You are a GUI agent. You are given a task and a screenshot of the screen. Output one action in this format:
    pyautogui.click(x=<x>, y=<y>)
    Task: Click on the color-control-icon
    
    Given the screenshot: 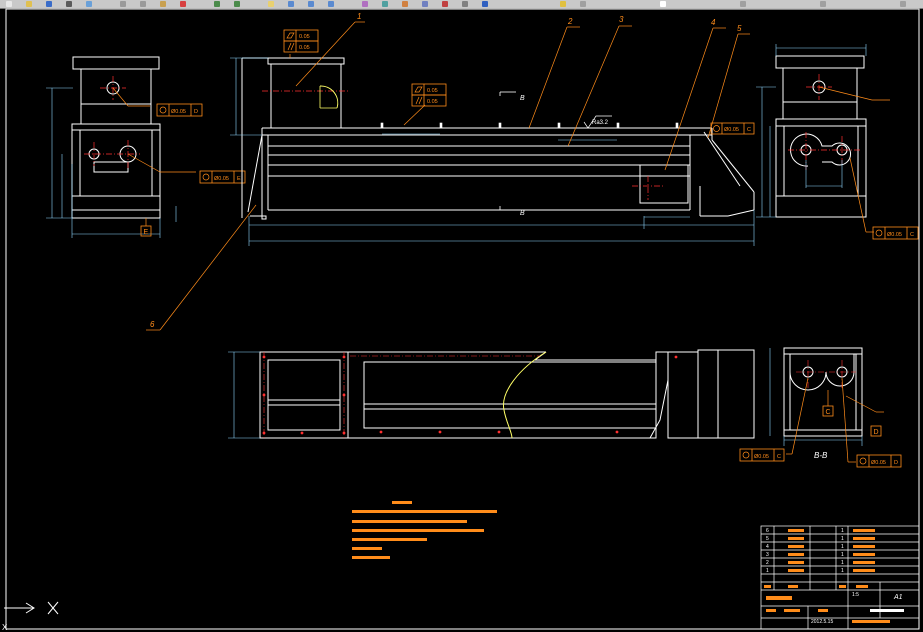 What is the action you would take?
    pyautogui.click(x=663, y=4)
    